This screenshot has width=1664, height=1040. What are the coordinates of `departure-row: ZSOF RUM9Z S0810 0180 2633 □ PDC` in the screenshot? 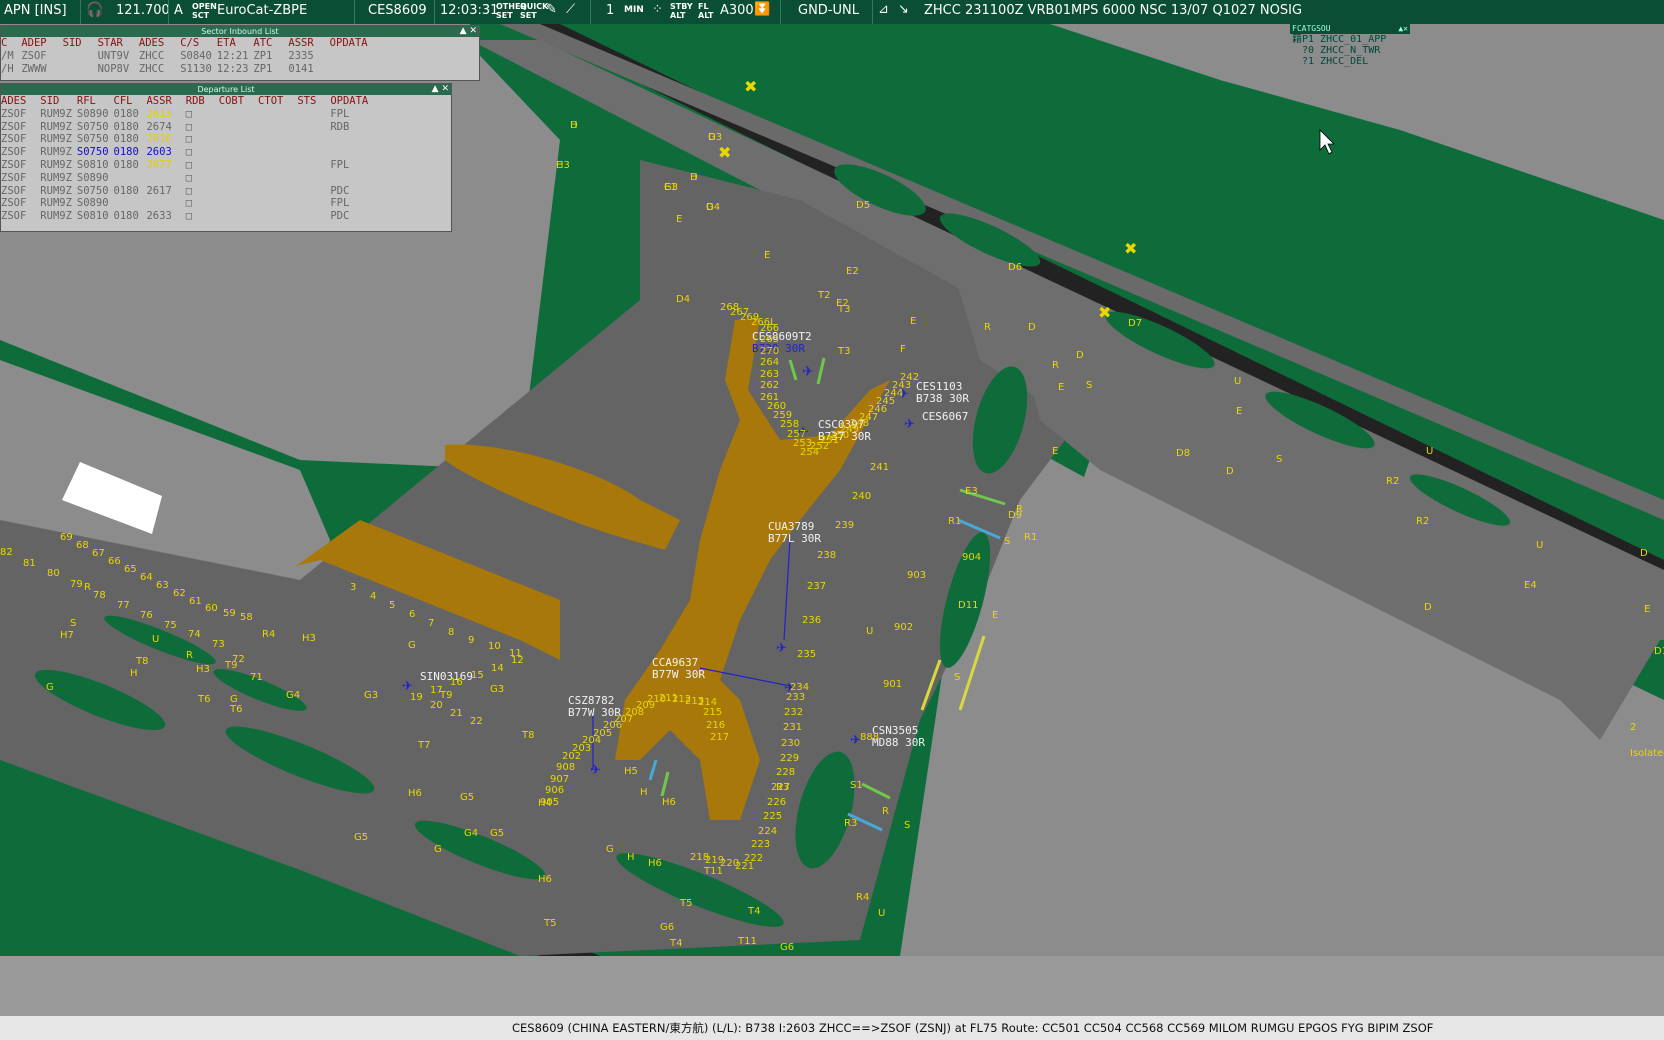 It's located at (191, 216).